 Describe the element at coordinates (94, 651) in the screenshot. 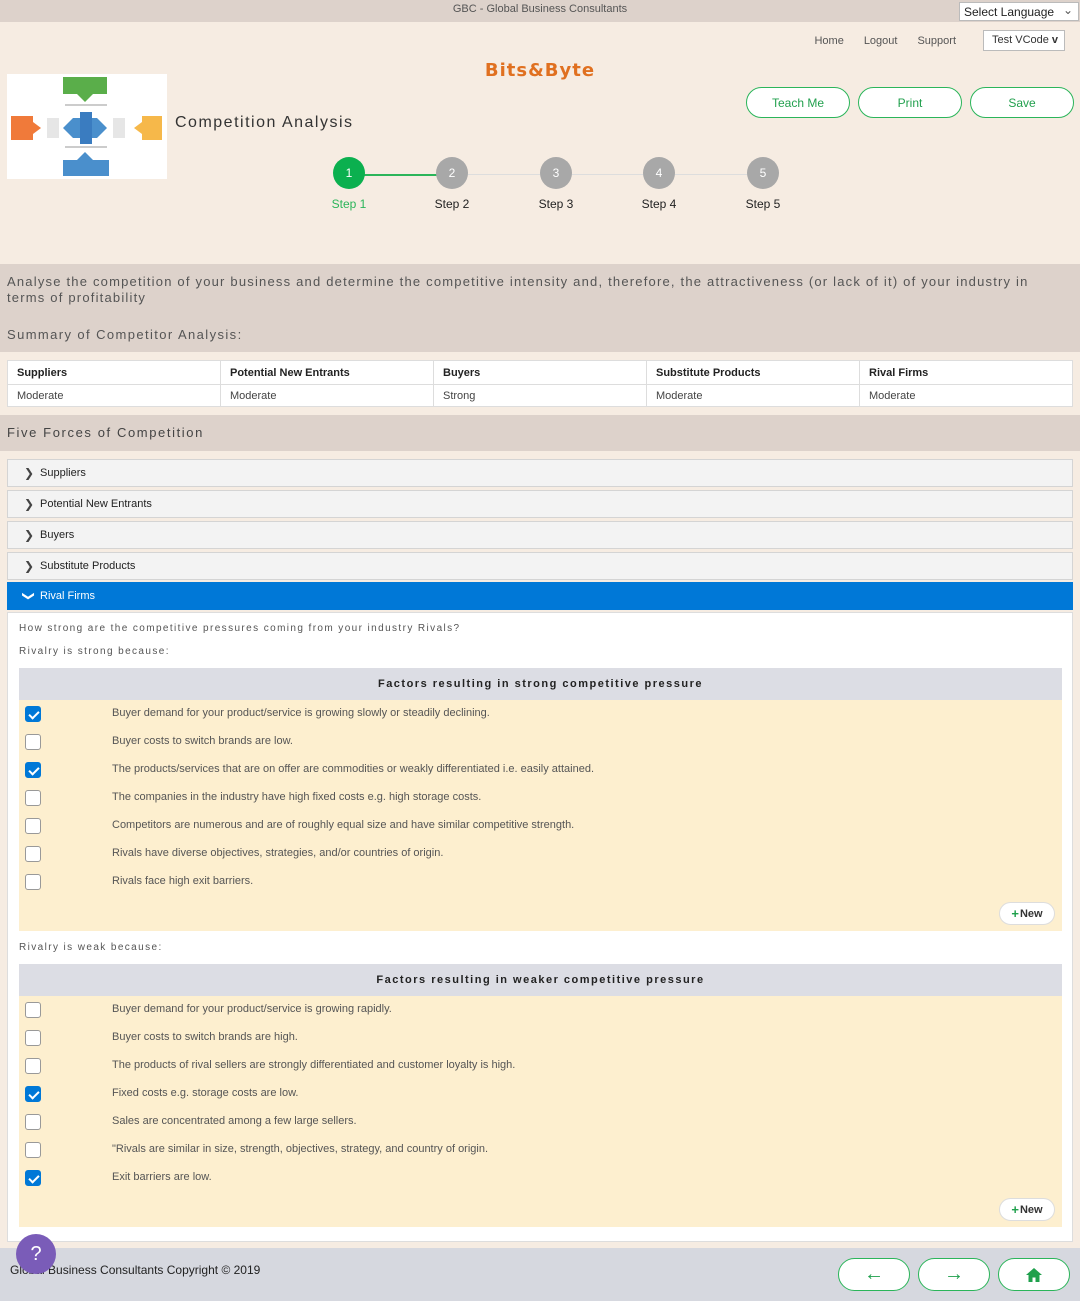

I see `strong-rivalry-label: Rivalry is strong because:` at that location.